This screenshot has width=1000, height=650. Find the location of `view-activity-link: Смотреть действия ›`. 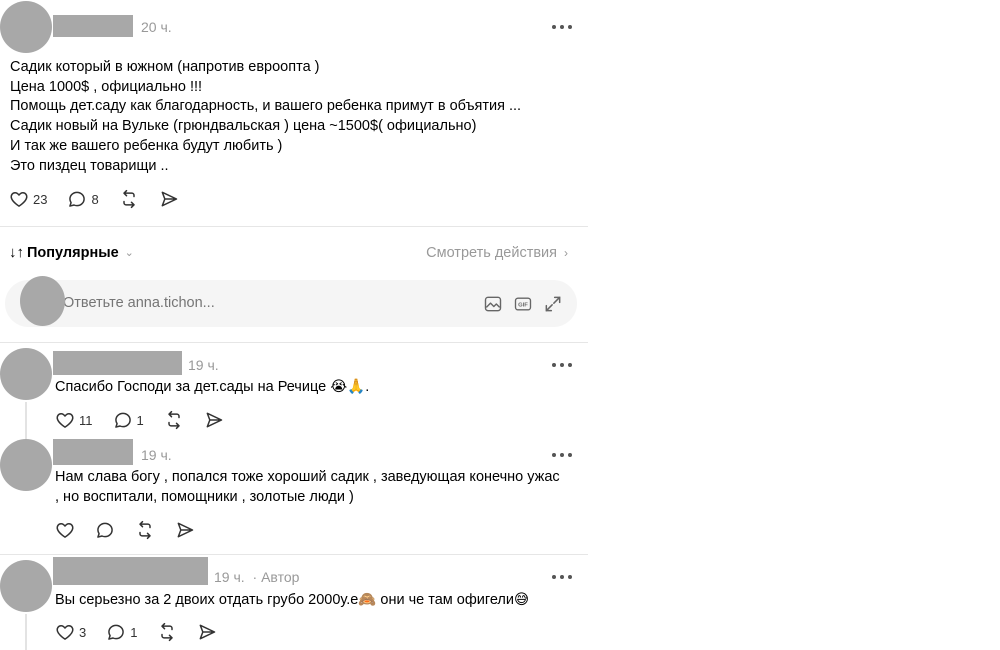

view-activity-link: Смотреть действия › is located at coordinates (497, 253).